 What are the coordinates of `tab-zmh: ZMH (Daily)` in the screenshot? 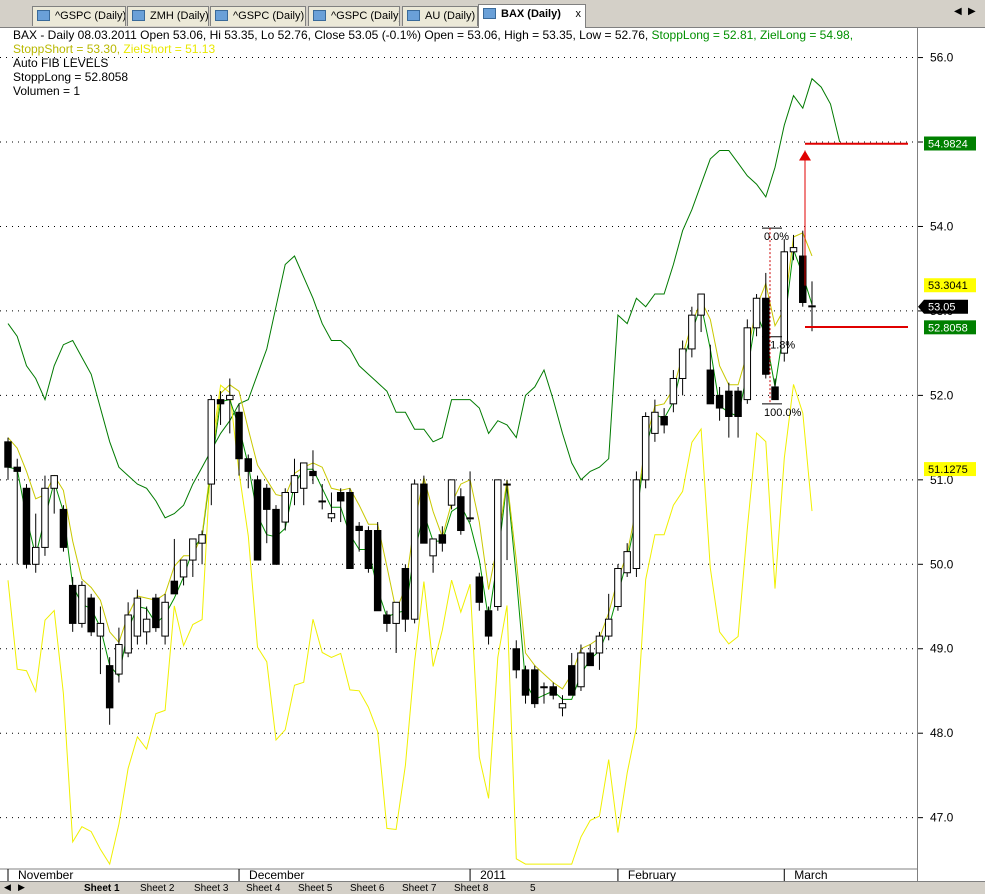 It's located at (168, 16).